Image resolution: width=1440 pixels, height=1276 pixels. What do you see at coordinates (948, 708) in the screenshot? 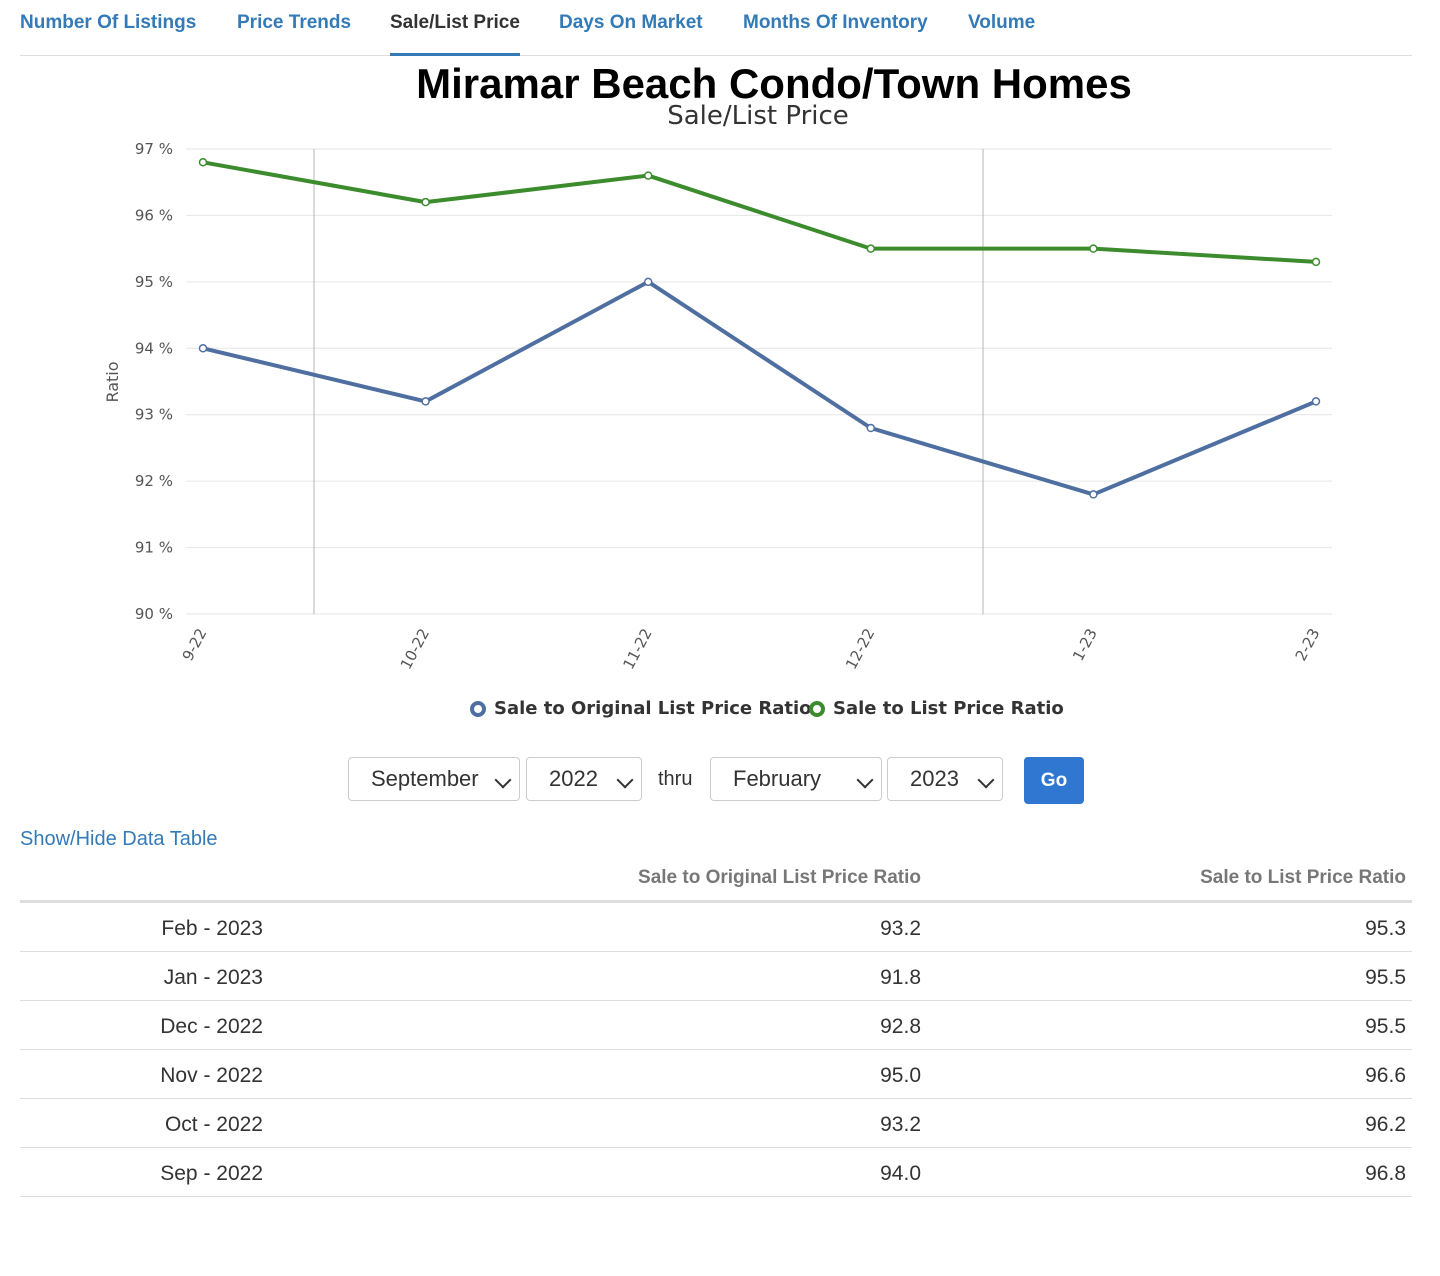
I see `legend-label: Sale to List Price Ratio` at bounding box center [948, 708].